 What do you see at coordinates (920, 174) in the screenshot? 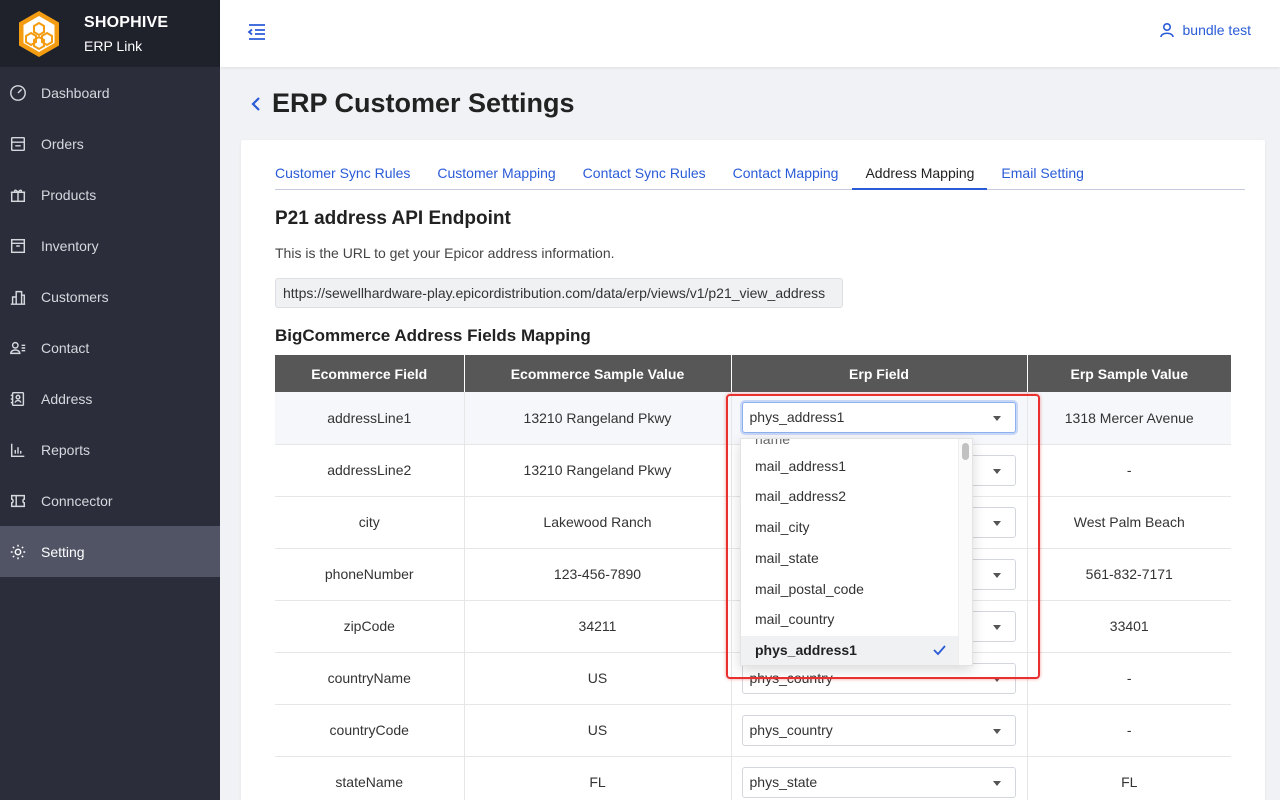
I see `tab-address-mapping: Address Mapping` at bounding box center [920, 174].